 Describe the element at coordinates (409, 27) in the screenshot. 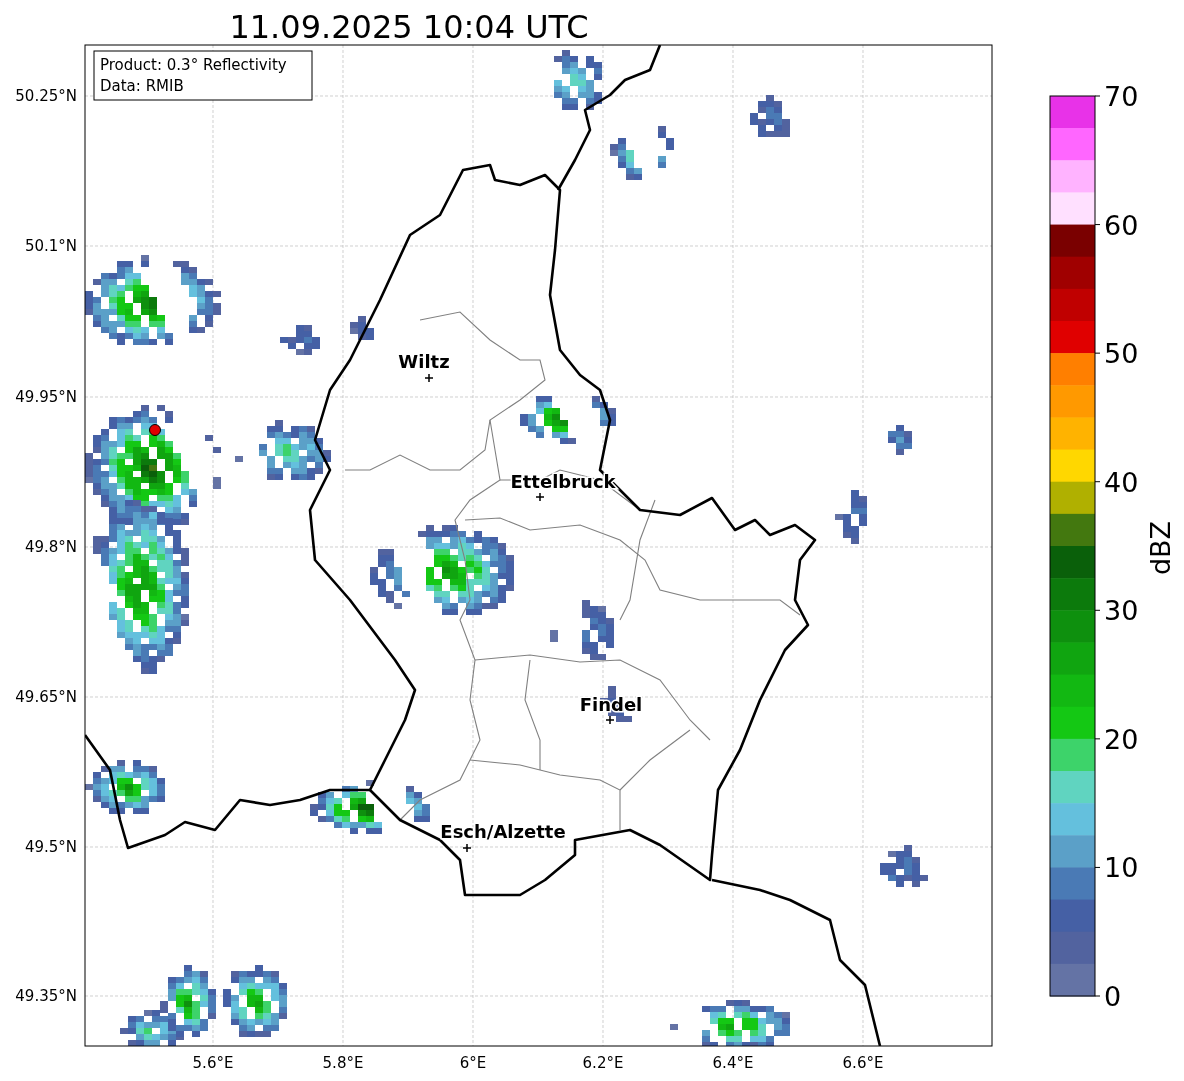

I see `chart-title: 11.09.2025 10:04 UTC` at that location.